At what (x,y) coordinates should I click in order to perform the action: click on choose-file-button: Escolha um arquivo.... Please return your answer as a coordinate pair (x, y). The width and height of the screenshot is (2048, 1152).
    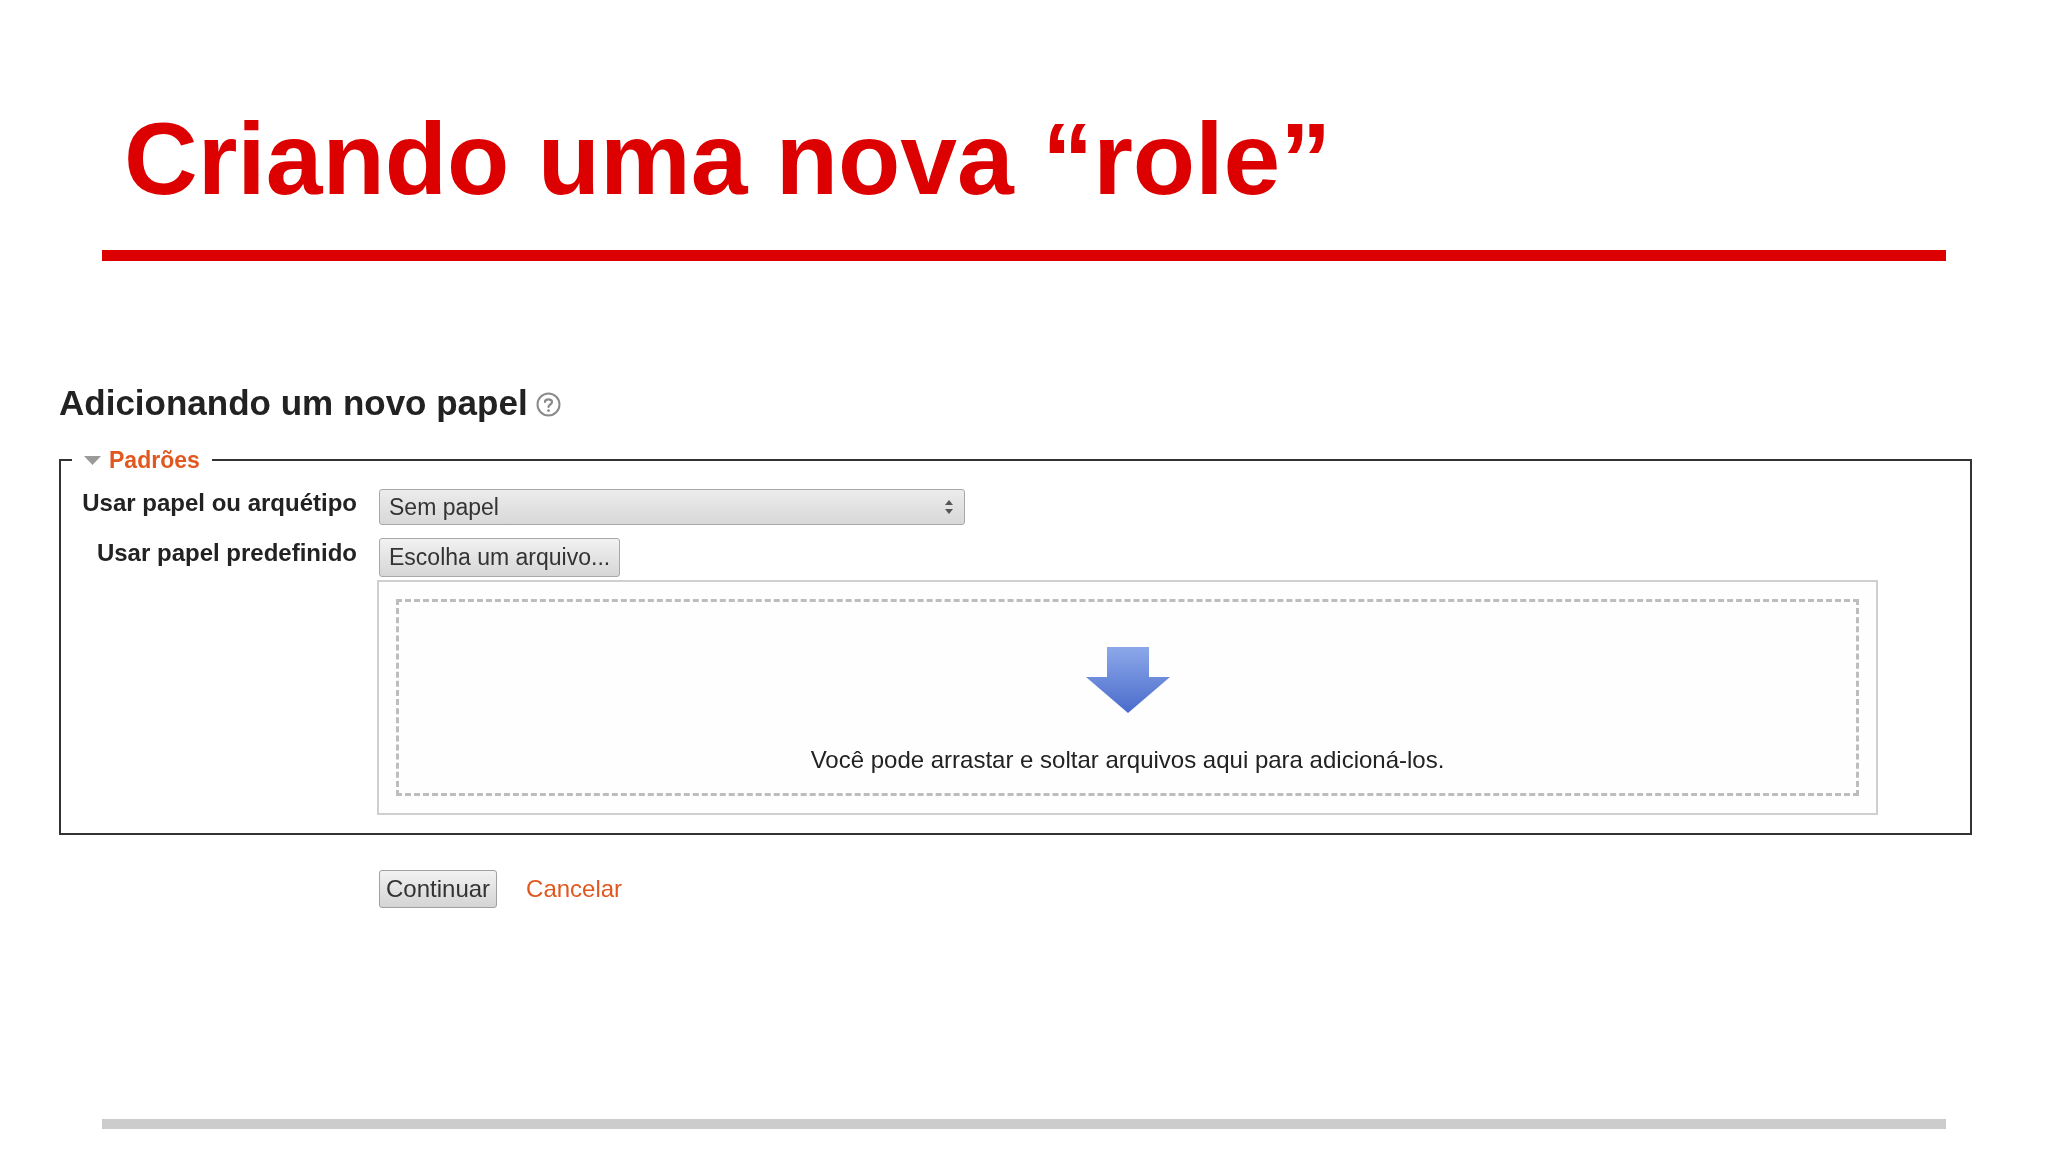
    Looking at the image, I should click on (500, 557).